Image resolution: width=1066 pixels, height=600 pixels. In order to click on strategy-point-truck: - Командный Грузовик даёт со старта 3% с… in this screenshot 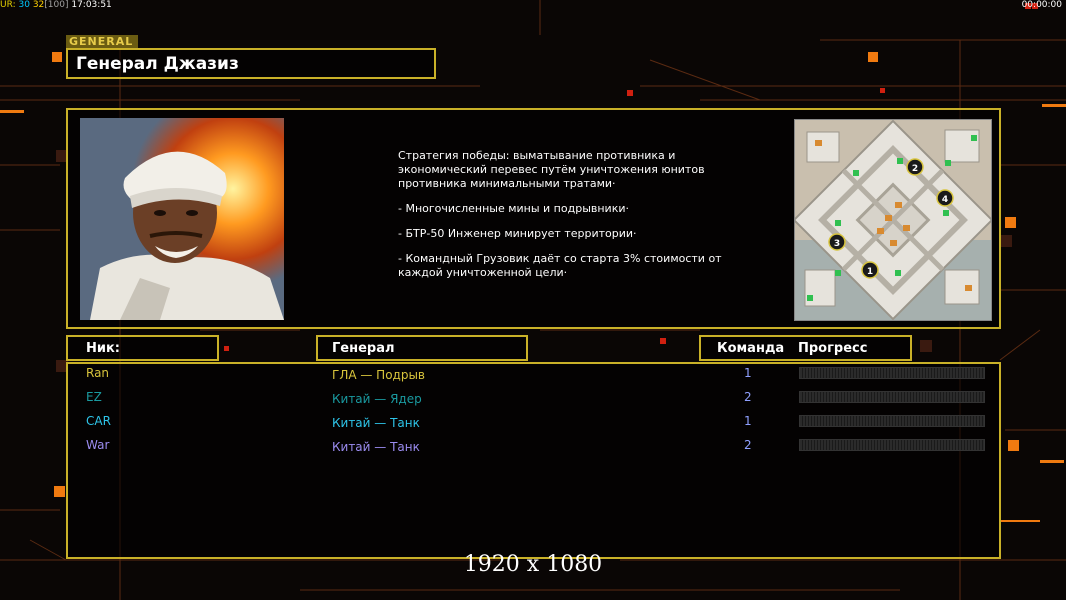, I will do `click(560, 265)`.